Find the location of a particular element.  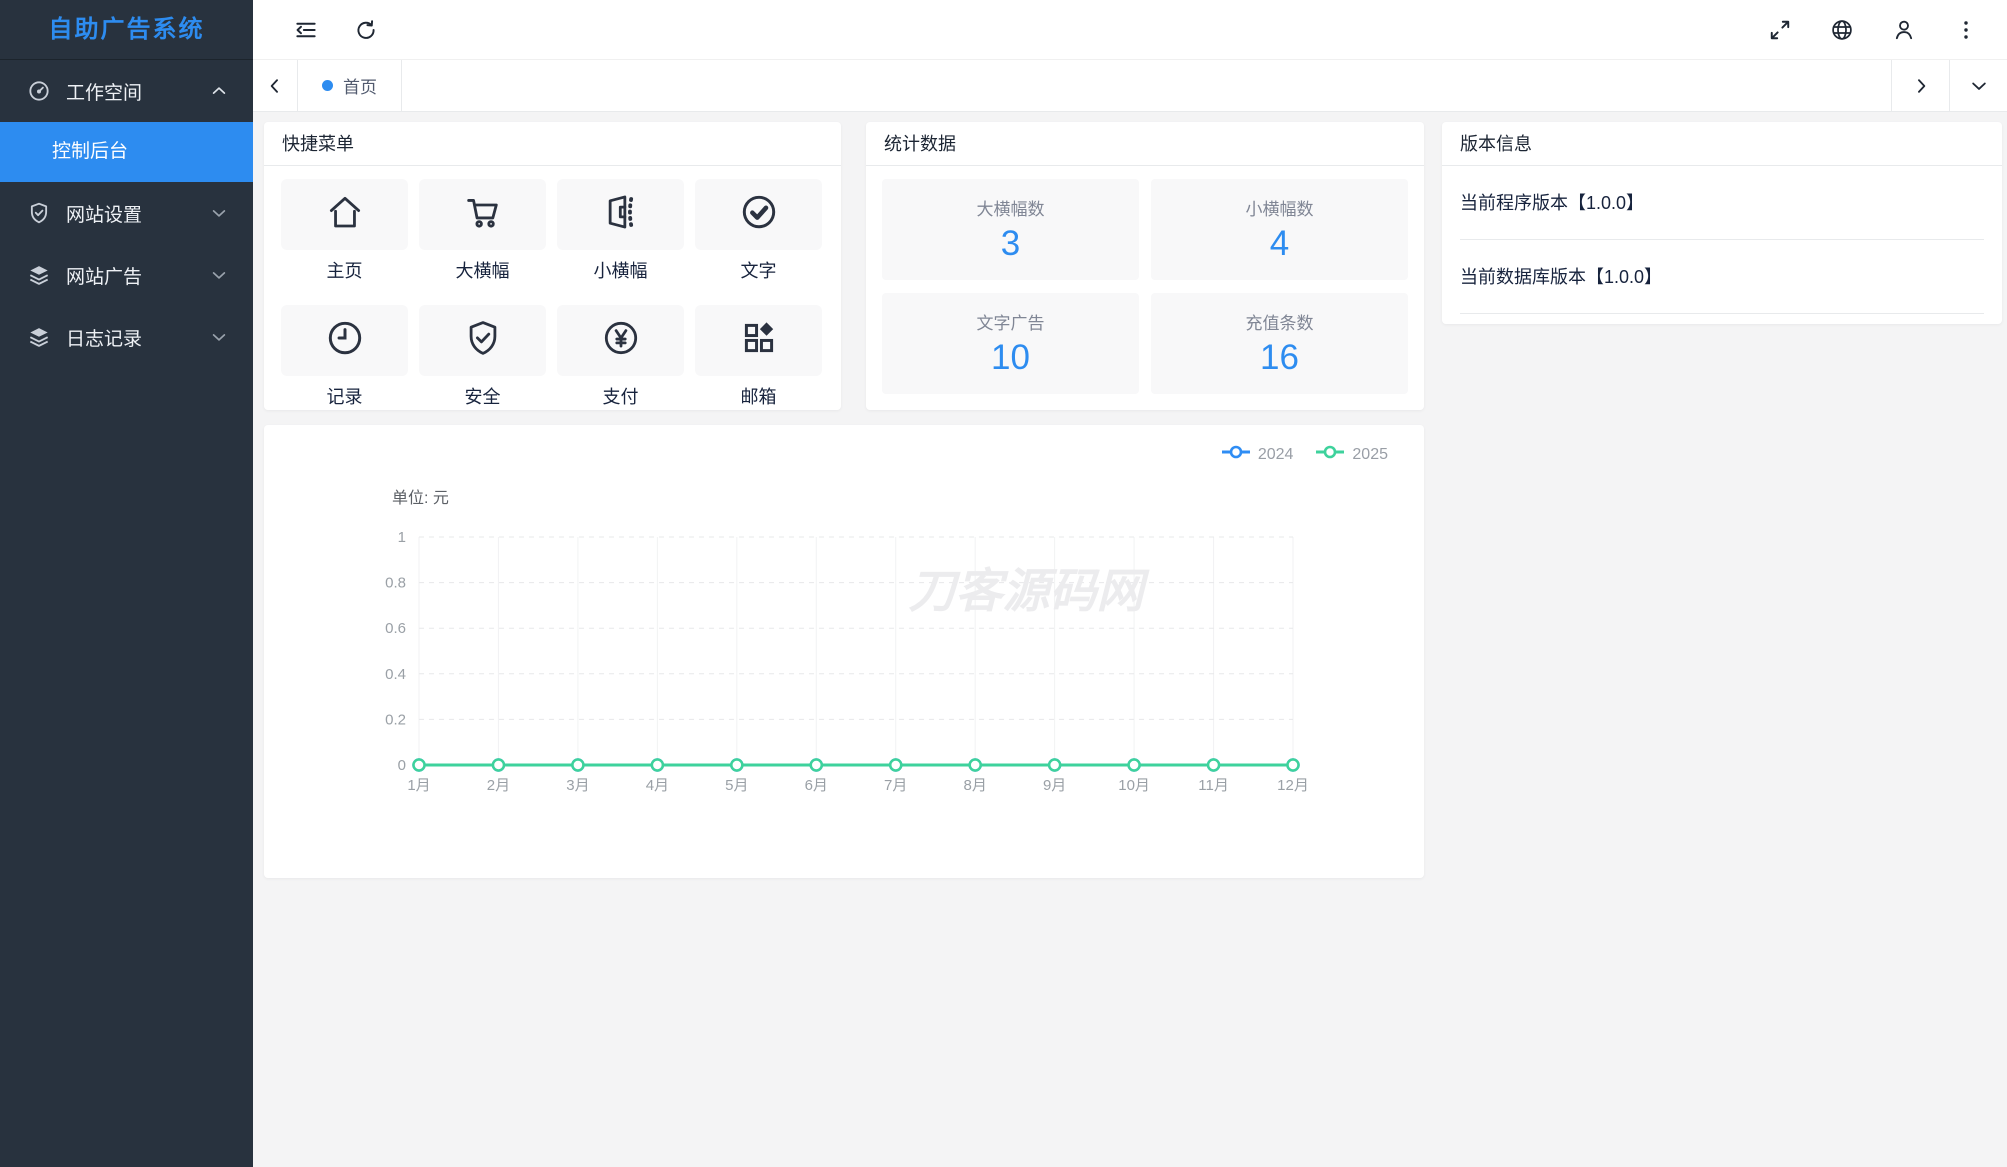

fullscreen-icon is located at coordinates (1780, 30).